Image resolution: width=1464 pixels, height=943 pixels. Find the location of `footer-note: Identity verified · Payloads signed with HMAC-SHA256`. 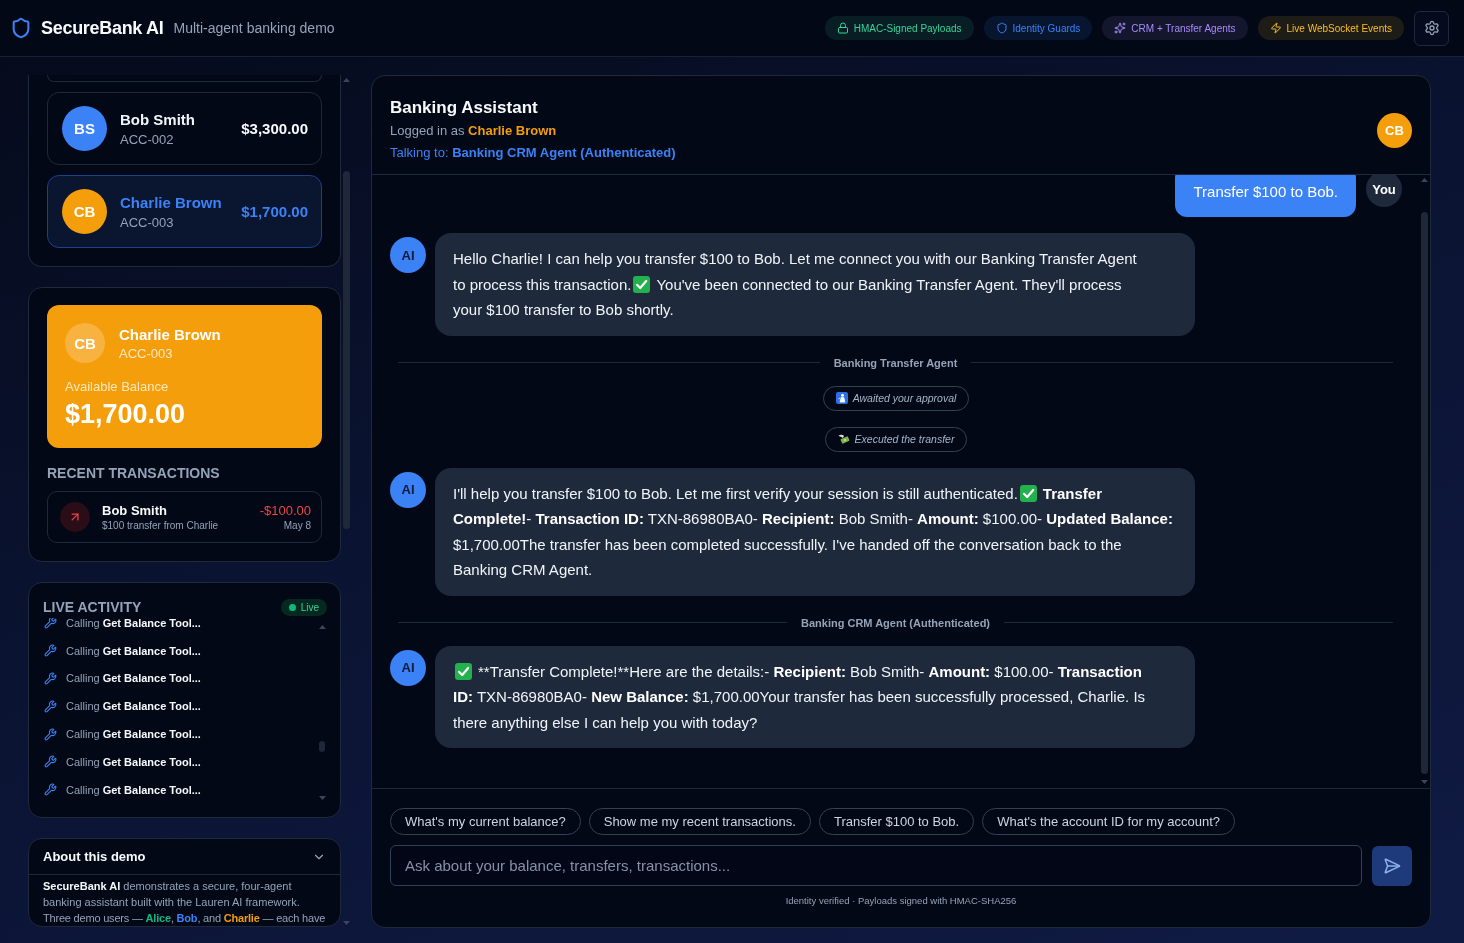

footer-note: Identity verified · Payloads signed with HMAC-SHA256 is located at coordinates (901, 901).